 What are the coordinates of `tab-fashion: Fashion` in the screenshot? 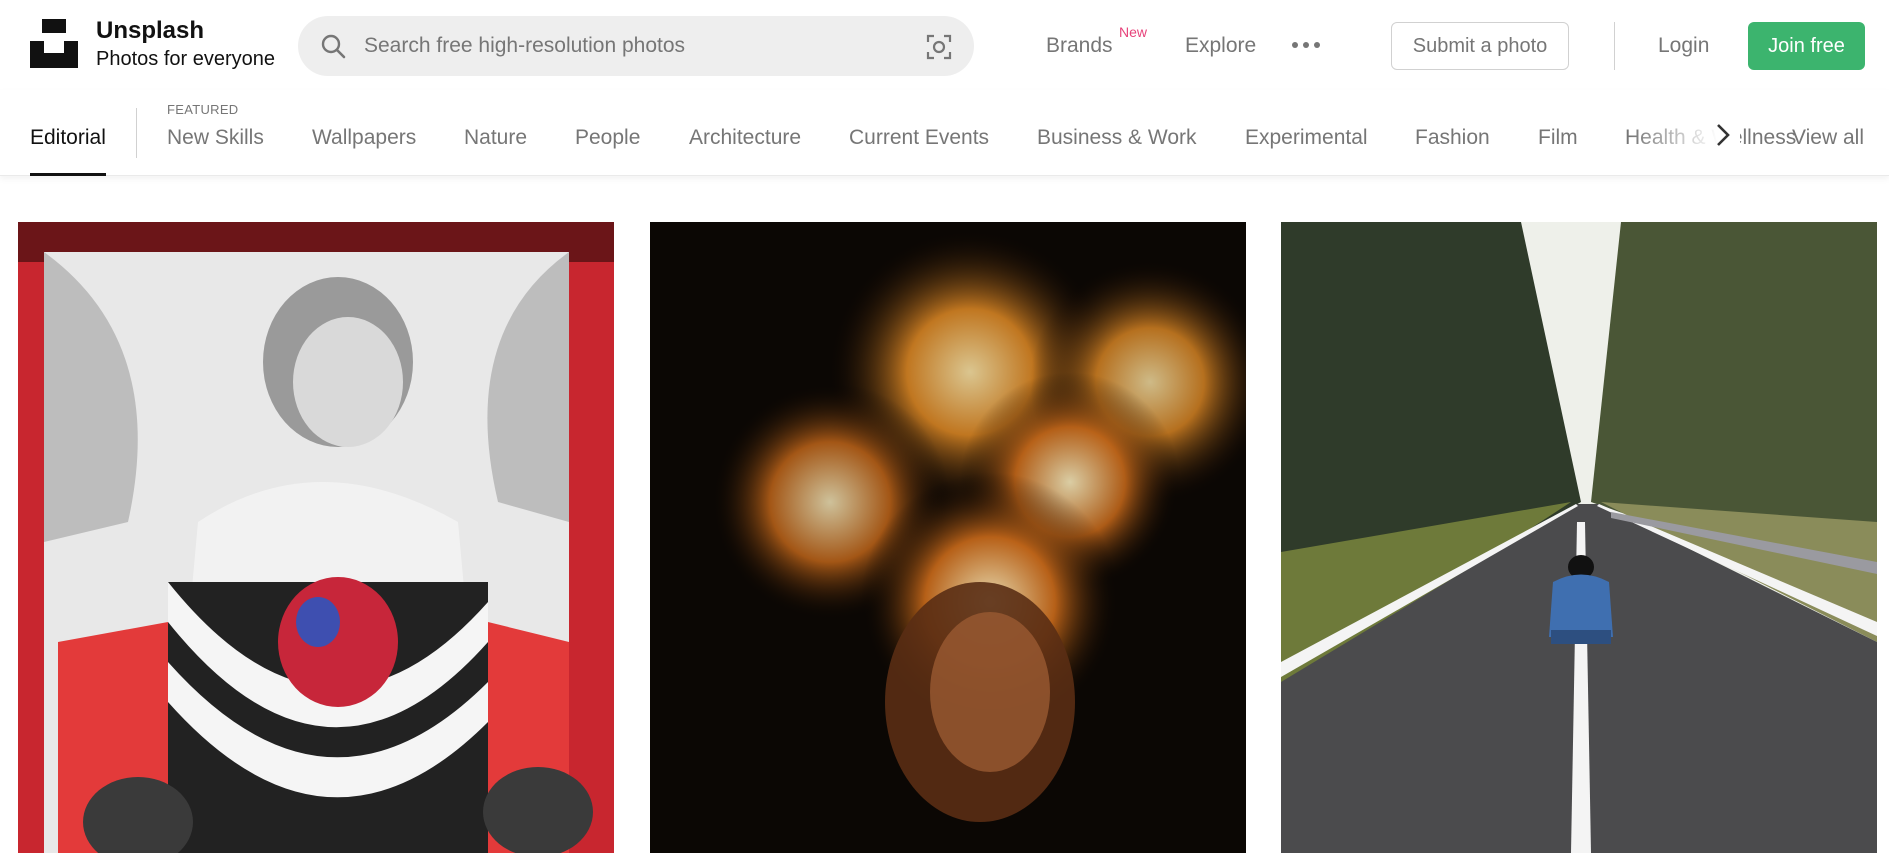 It's located at (1452, 138).